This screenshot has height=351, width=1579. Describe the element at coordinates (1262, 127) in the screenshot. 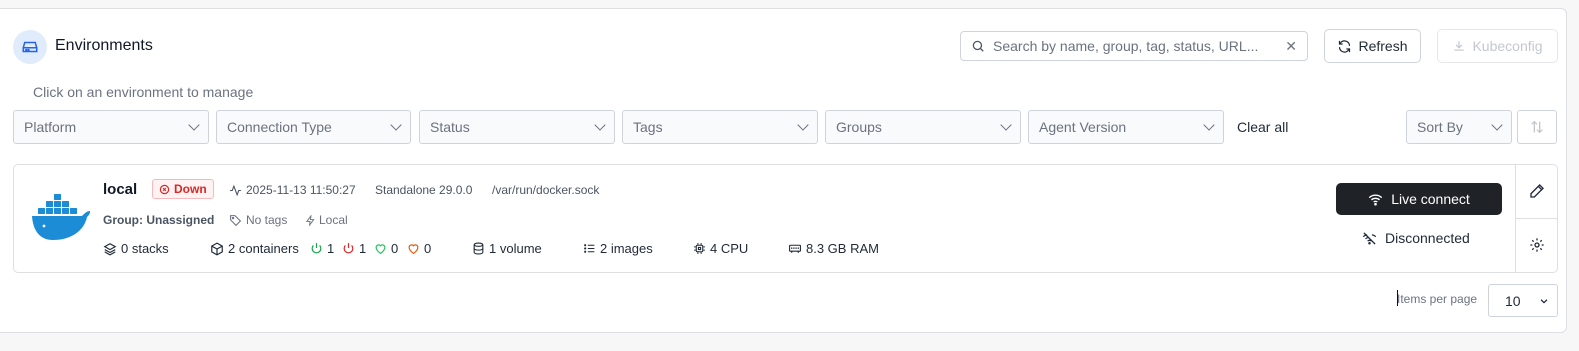

I see `clear-all-button: Clear all` at that location.